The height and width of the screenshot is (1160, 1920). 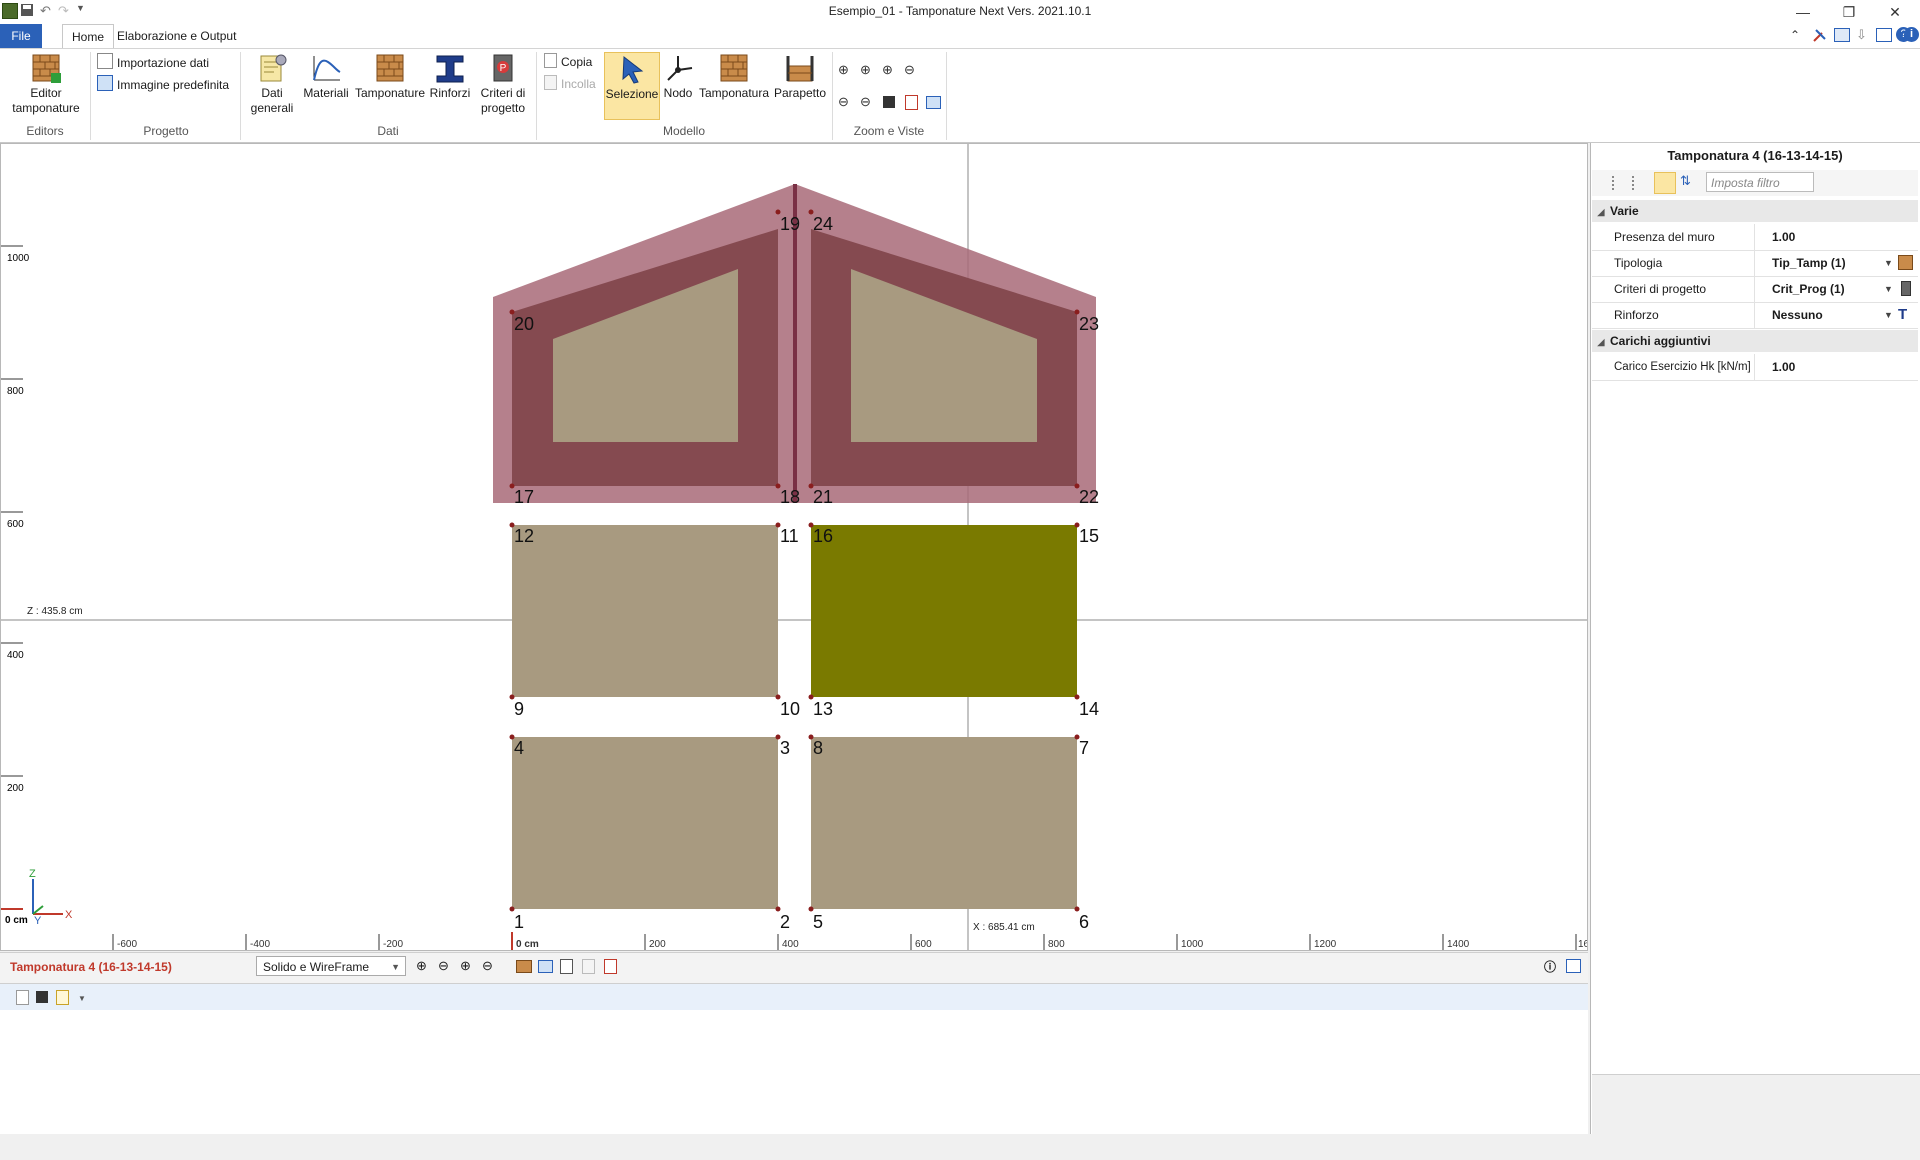 What do you see at coordinates (38, 921) in the screenshot?
I see `axis-y-label: Y` at bounding box center [38, 921].